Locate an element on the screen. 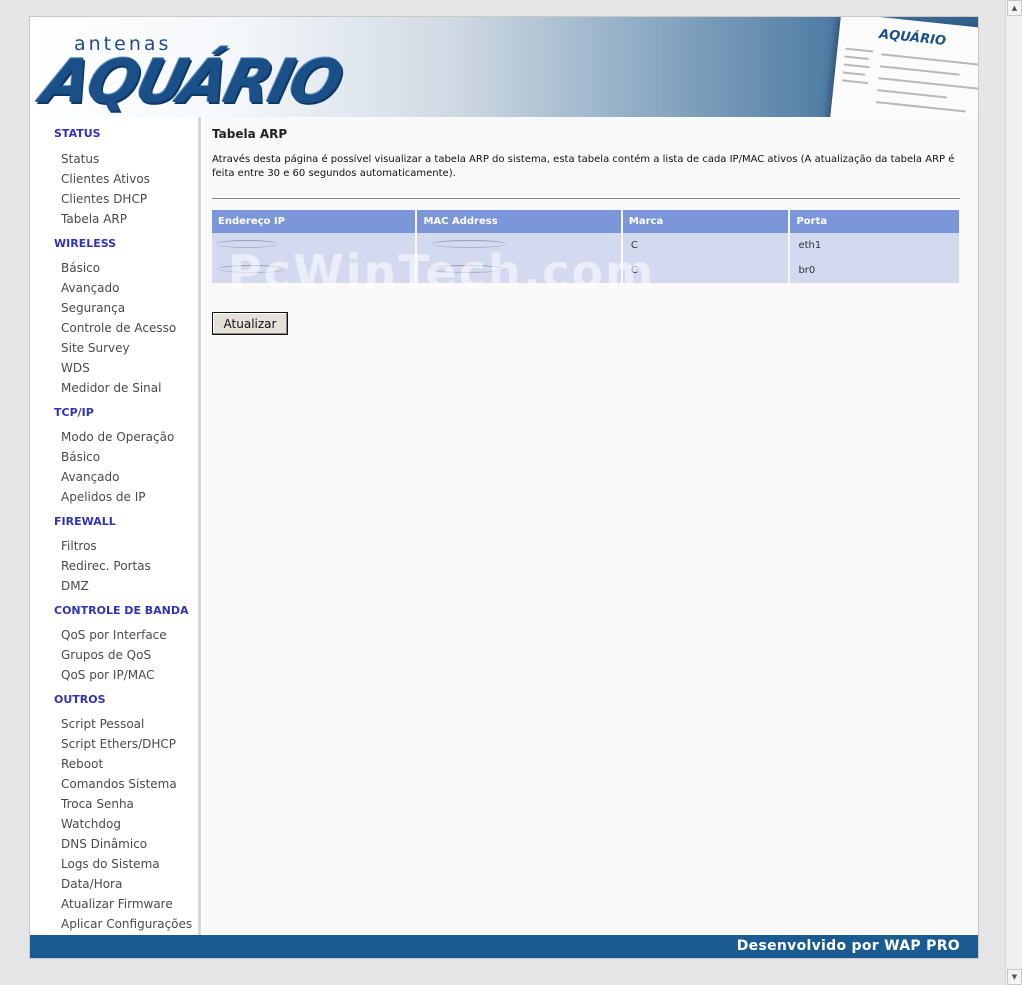 The image size is (1022, 985). sidebar-item-atualizar-firmware: Atualizar Firmware is located at coordinates (117, 904).